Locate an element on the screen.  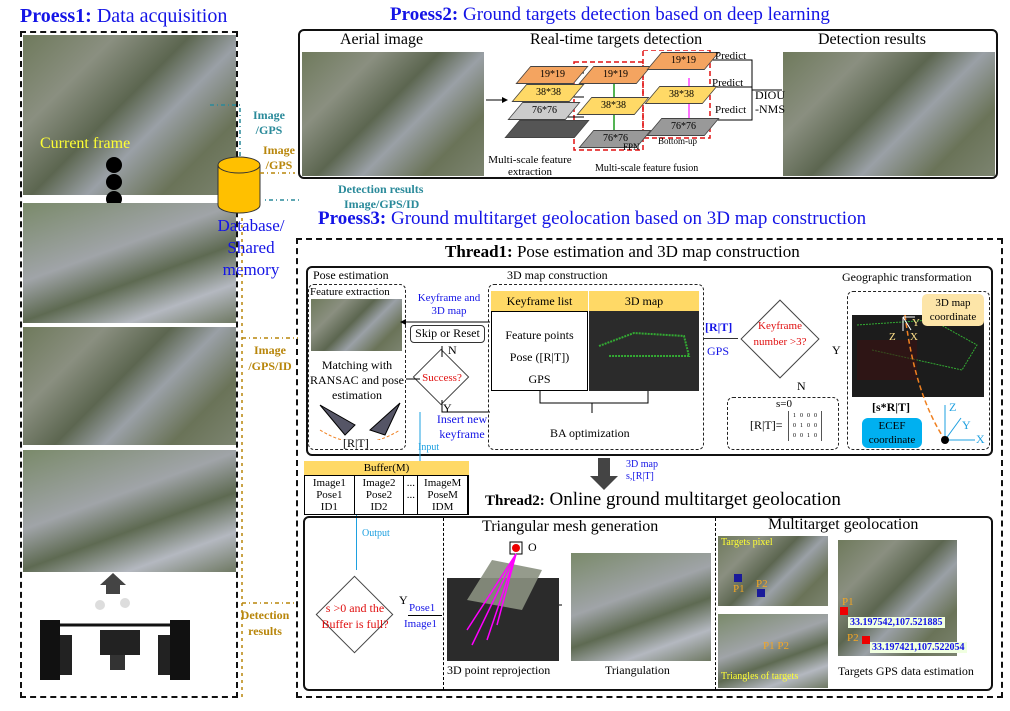
thread1-title-text: Pose estimation and 3D map construction is located at coordinates (658, 251).